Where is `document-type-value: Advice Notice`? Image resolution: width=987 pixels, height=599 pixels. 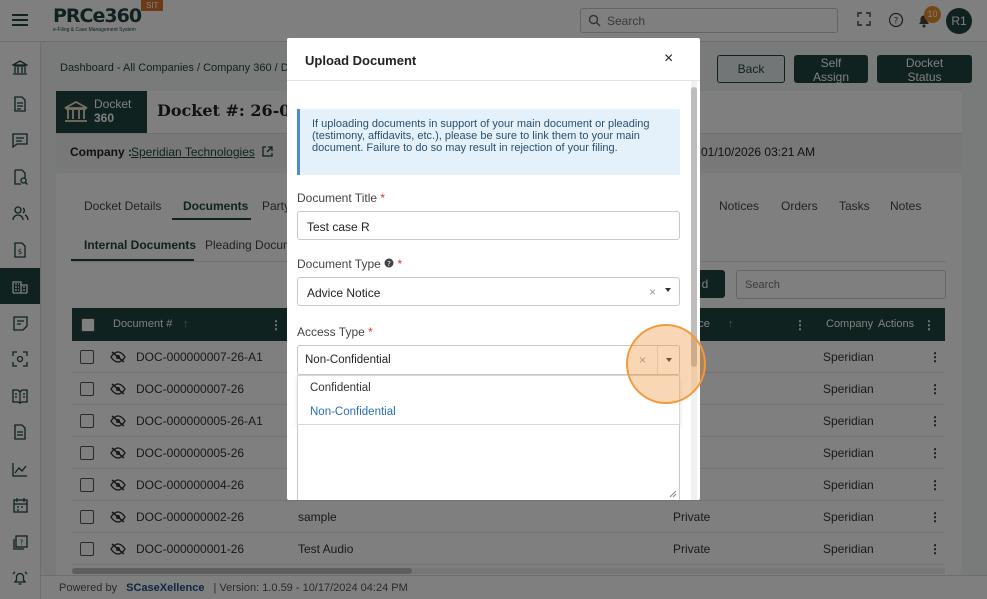
document-type-value: Advice Notice is located at coordinates (344, 293).